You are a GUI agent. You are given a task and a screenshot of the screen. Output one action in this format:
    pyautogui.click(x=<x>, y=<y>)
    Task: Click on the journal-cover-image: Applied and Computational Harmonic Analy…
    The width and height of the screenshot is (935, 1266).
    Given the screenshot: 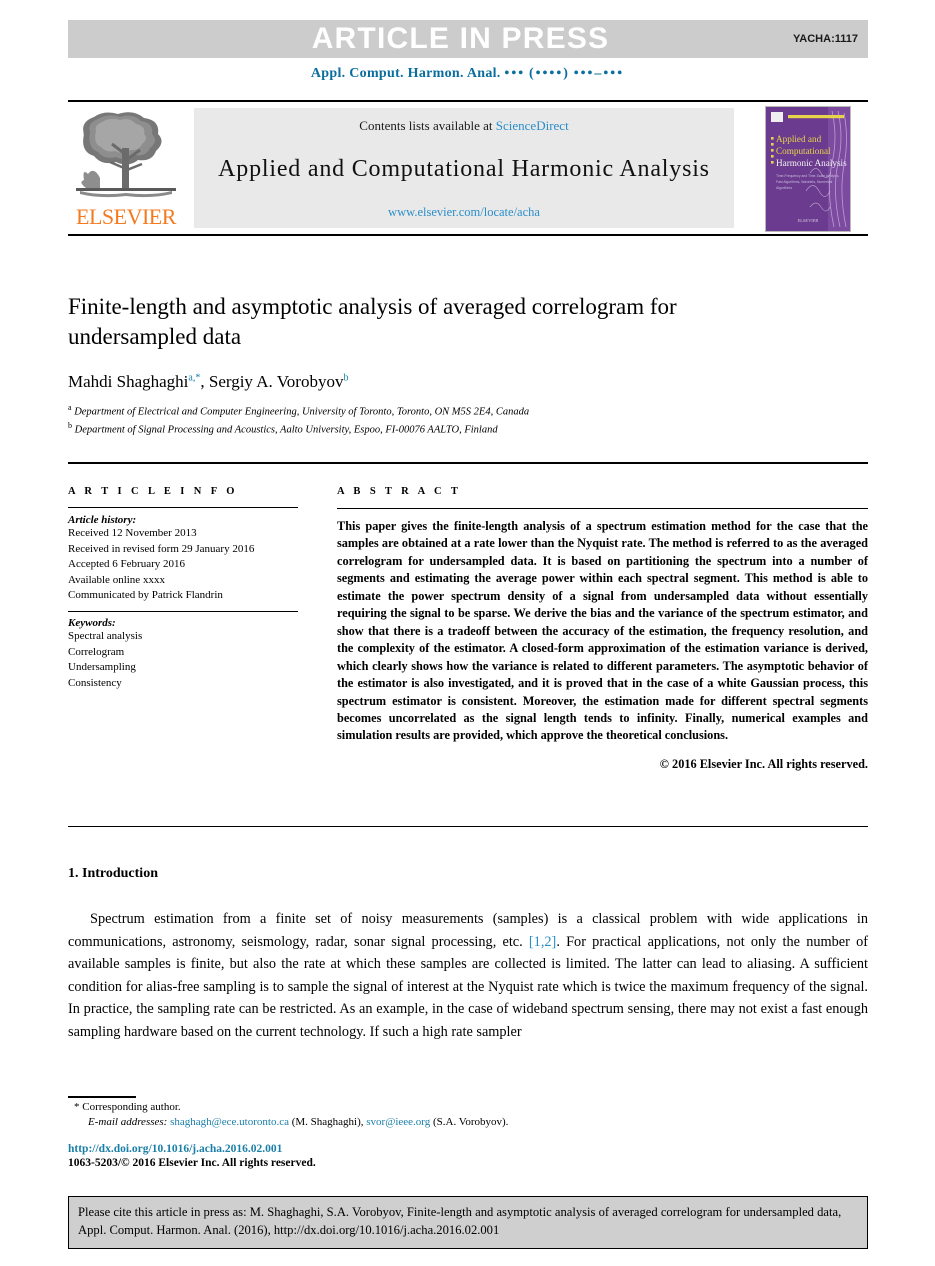 What is the action you would take?
    pyautogui.click(x=808, y=169)
    